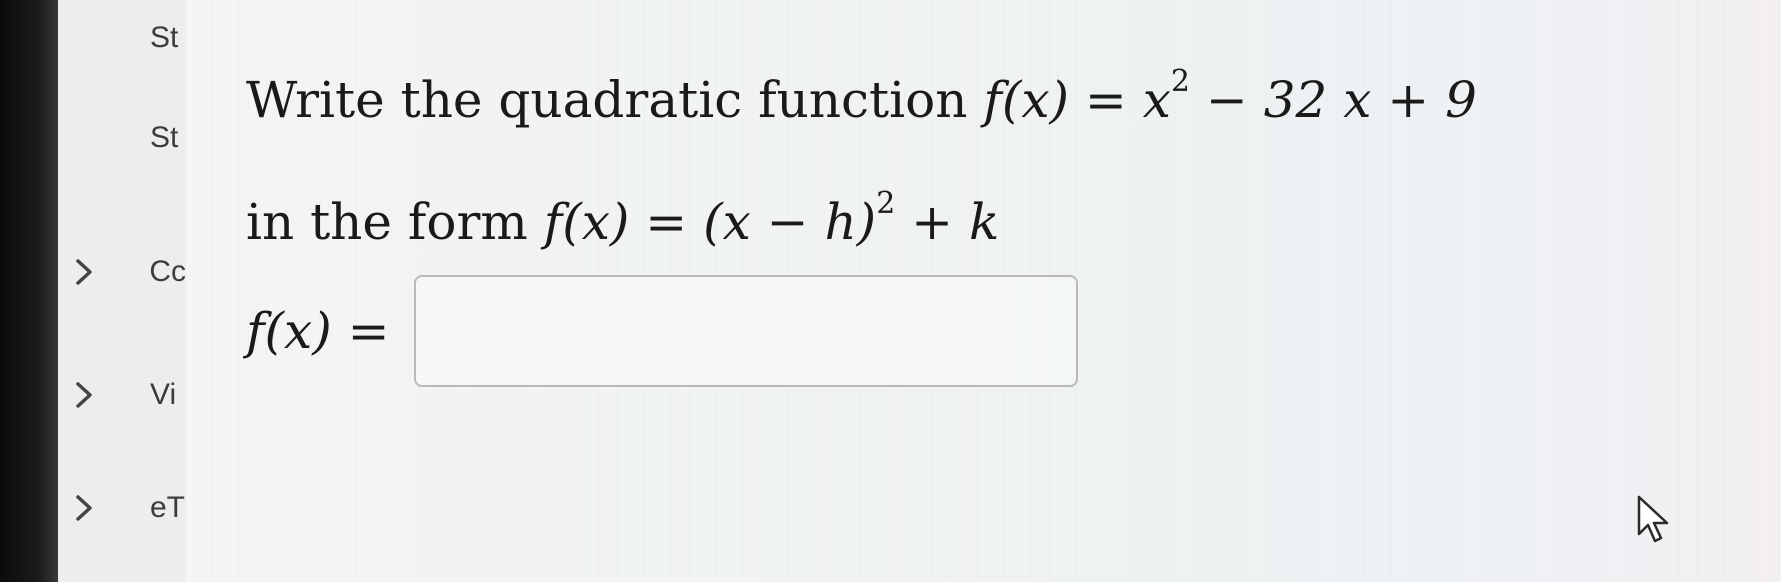  Describe the element at coordinates (318, 331) in the screenshot. I see `answer-label: f(x) =` at that location.